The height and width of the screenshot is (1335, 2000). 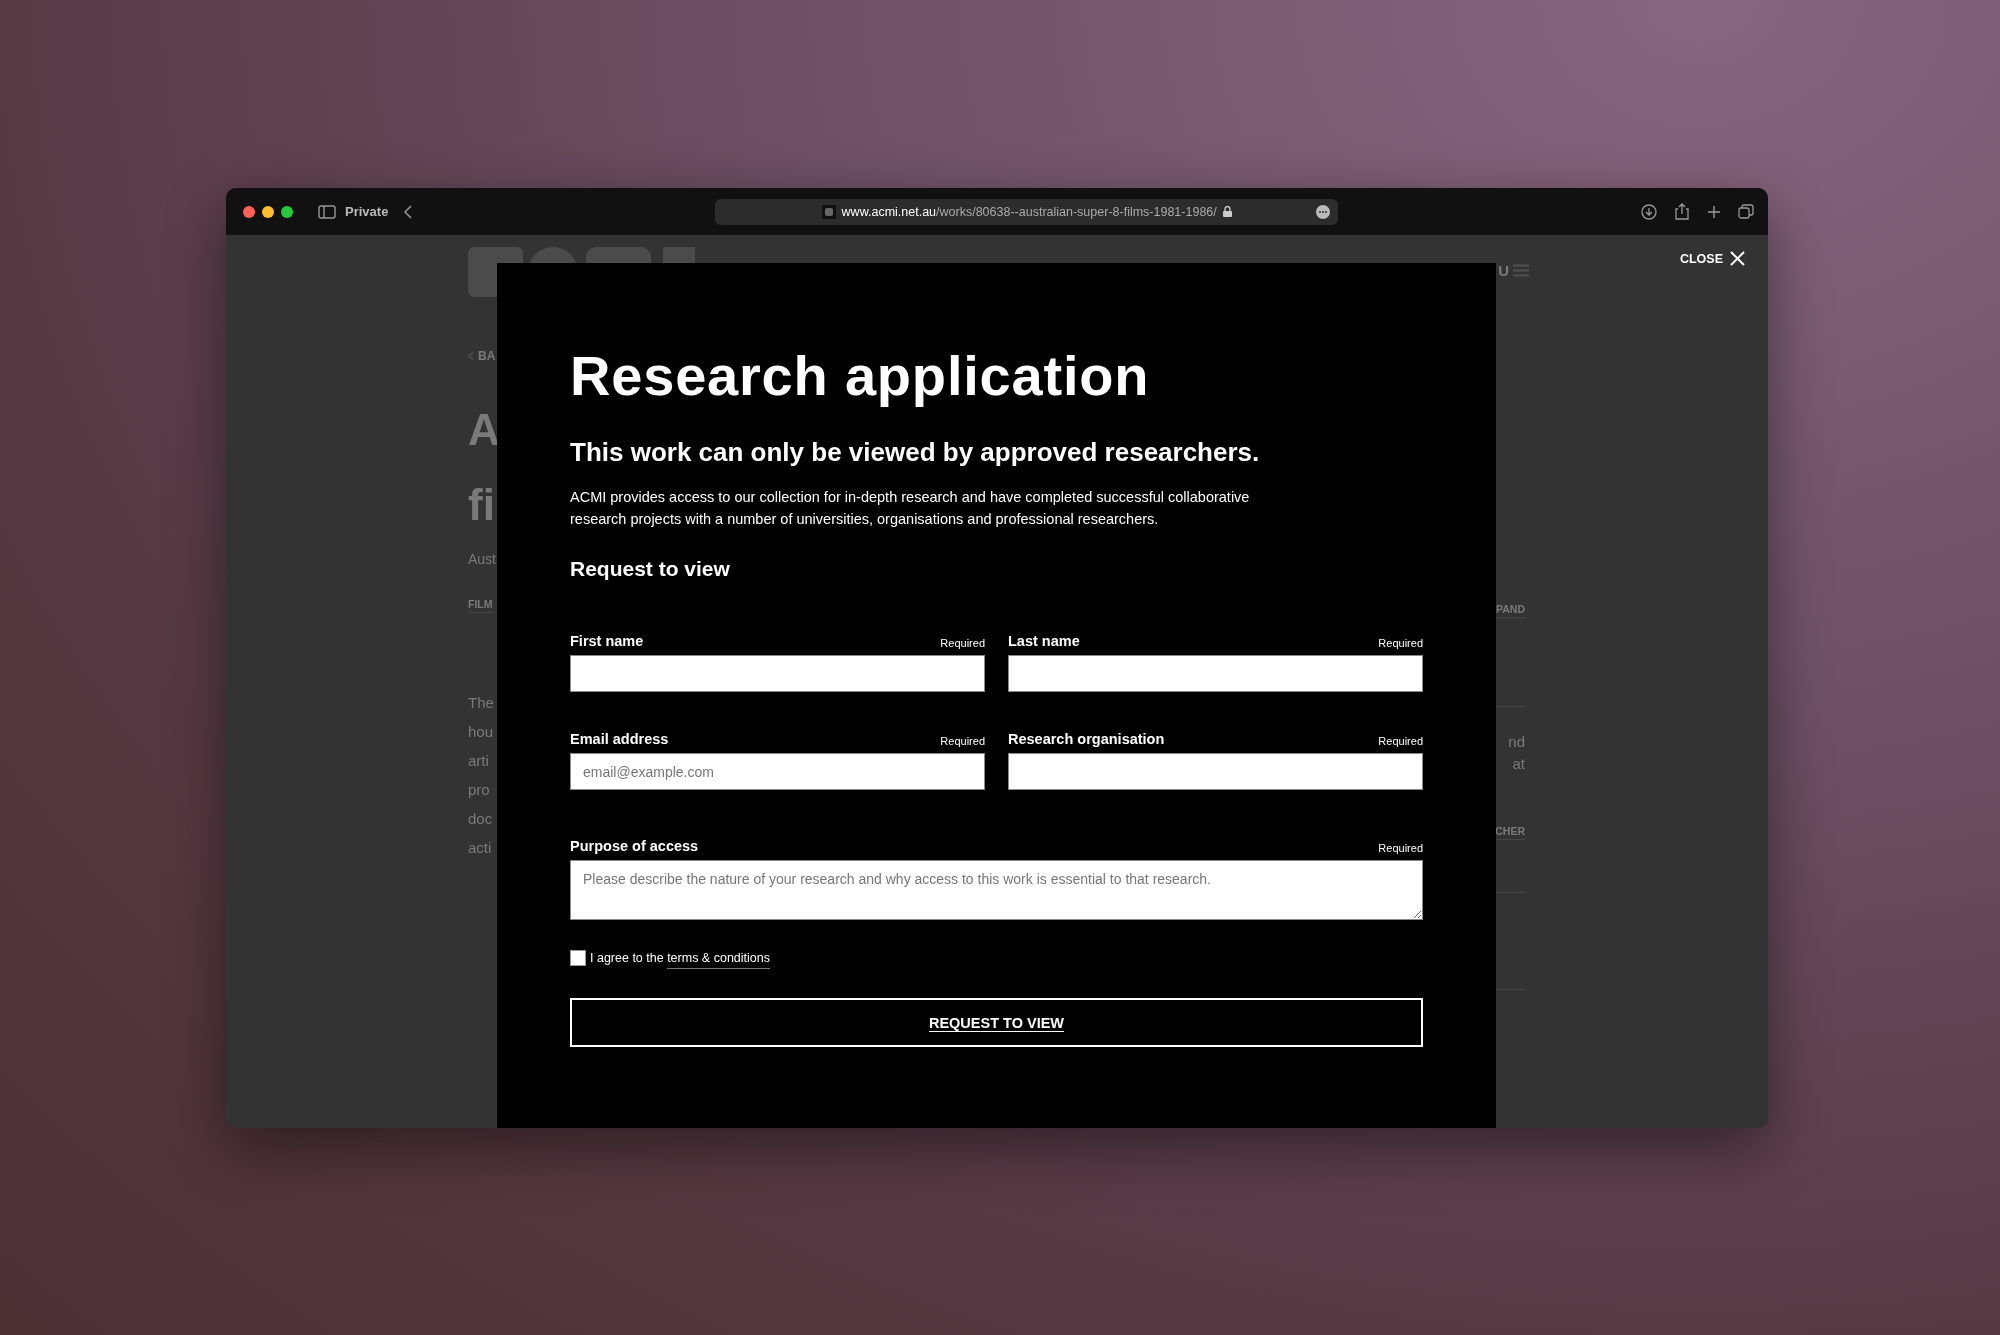 What do you see at coordinates (487, 356) in the screenshot?
I see `back-link: BA` at bounding box center [487, 356].